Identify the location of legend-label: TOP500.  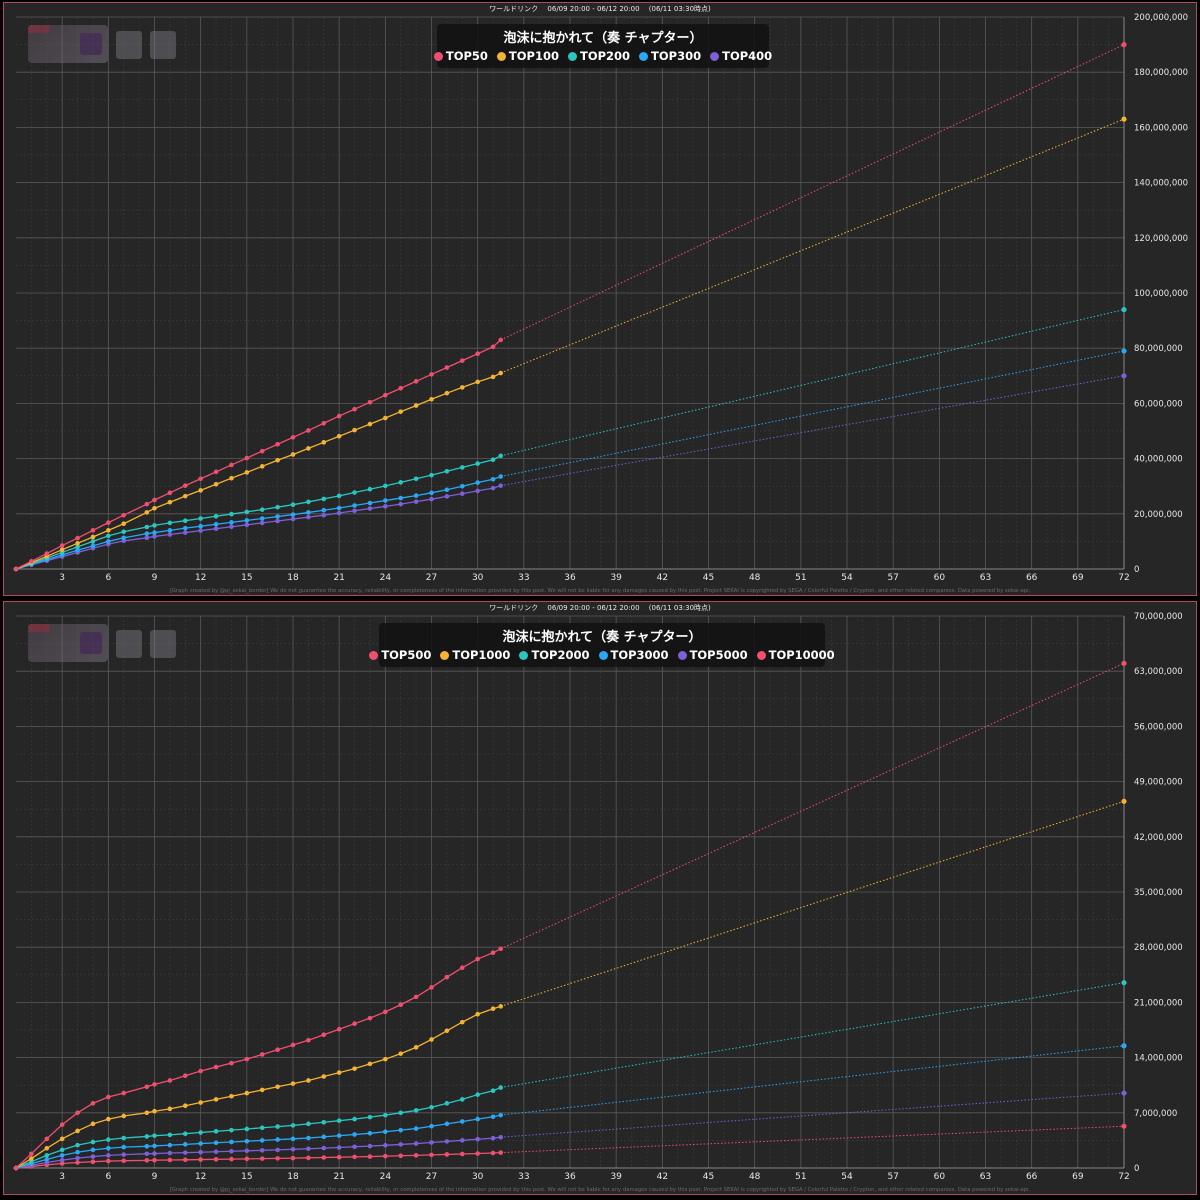
(406, 655).